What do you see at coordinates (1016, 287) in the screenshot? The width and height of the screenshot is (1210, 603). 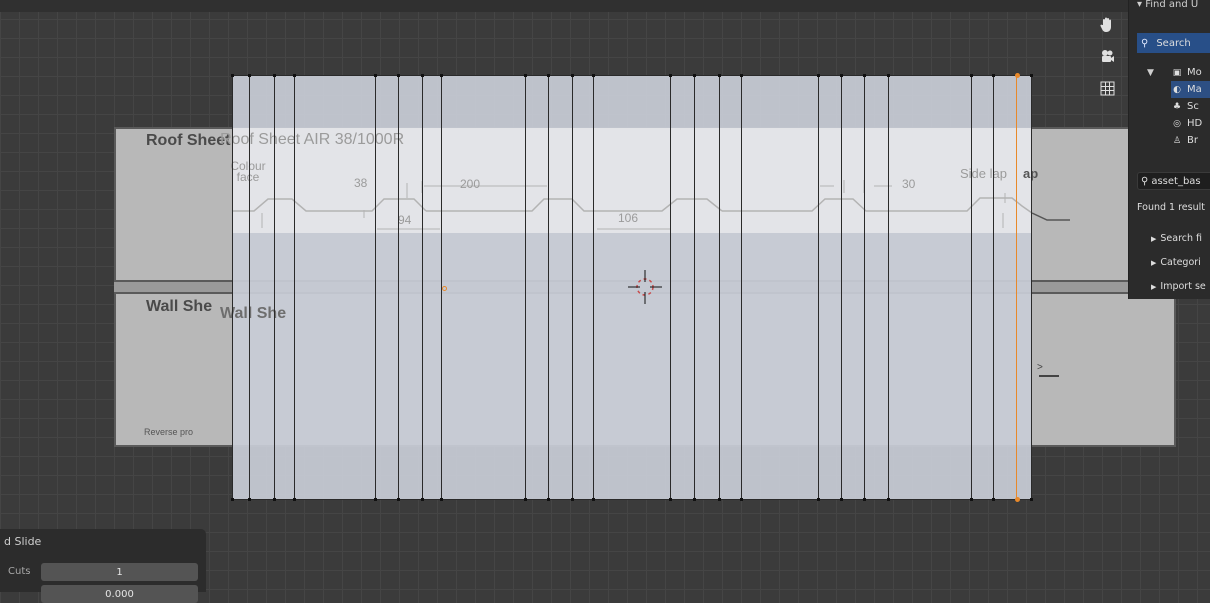 I see `active-edge-loop` at bounding box center [1016, 287].